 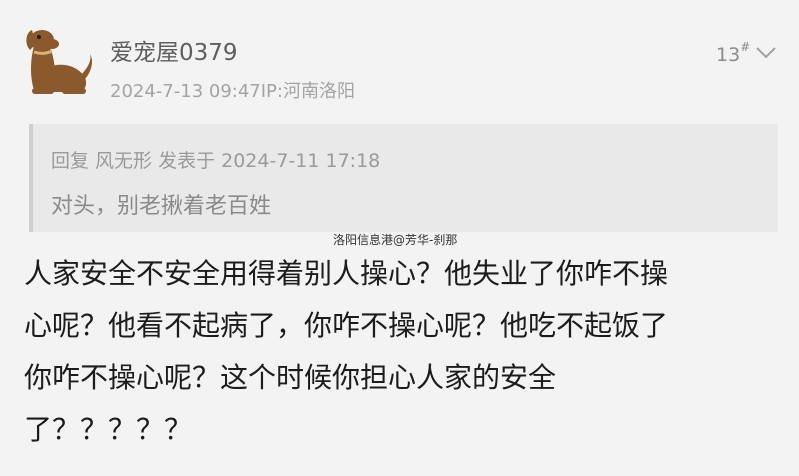 What do you see at coordinates (216, 161) in the screenshot?
I see `quote-header: 回复 风无形 发表于 2024-7-11 17:18` at bounding box center [216, 161].